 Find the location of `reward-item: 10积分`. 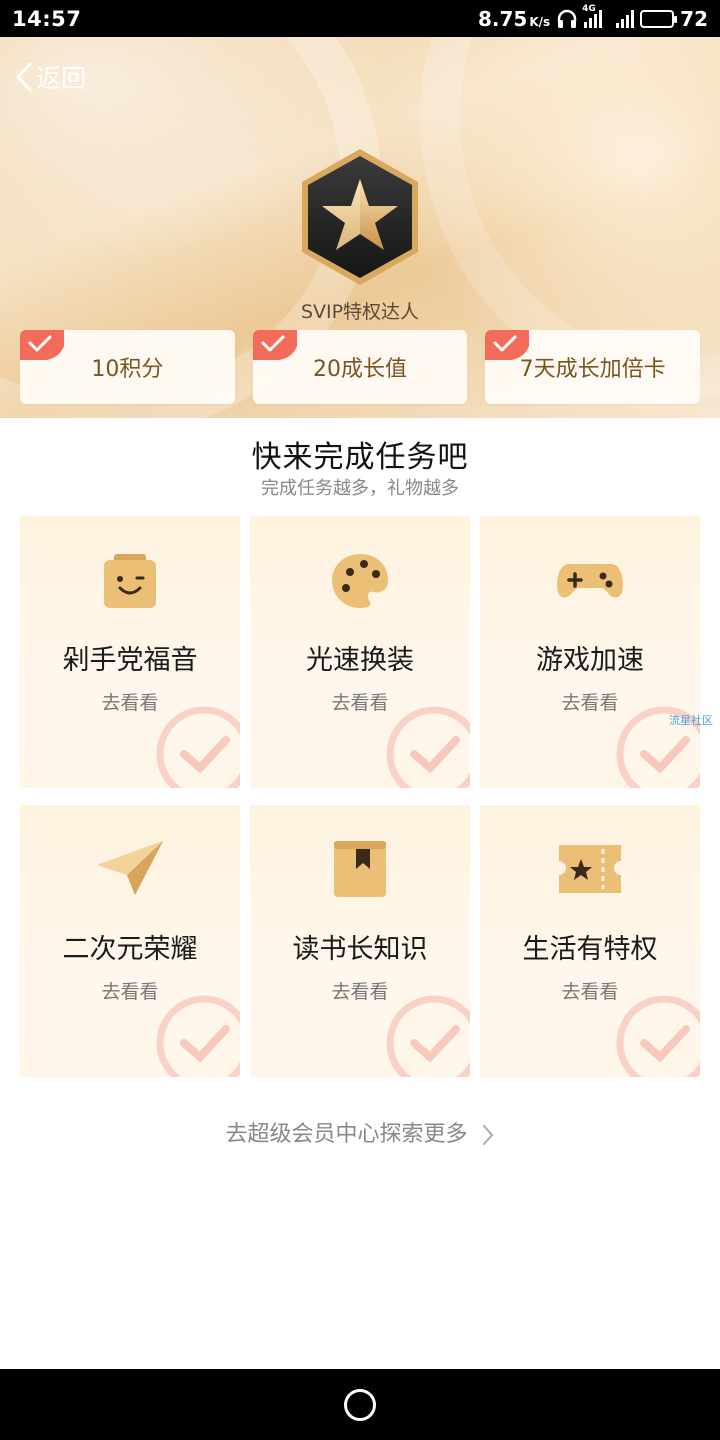

reward-item: 10积分 is located at coordinates (127, 367).